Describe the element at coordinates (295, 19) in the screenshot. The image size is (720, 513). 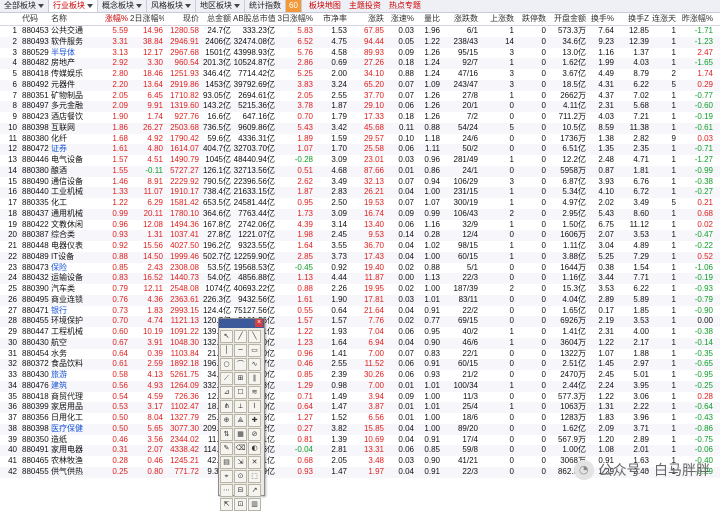
I see `column-header-8: 3日涨幅%` at that location.